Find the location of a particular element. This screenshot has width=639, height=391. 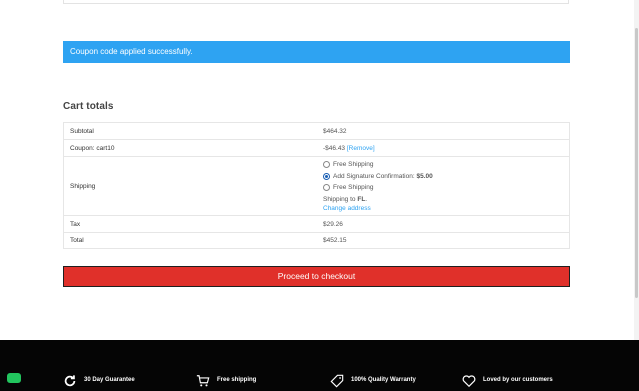

previous-section-box is located at coordinates (316, 2).